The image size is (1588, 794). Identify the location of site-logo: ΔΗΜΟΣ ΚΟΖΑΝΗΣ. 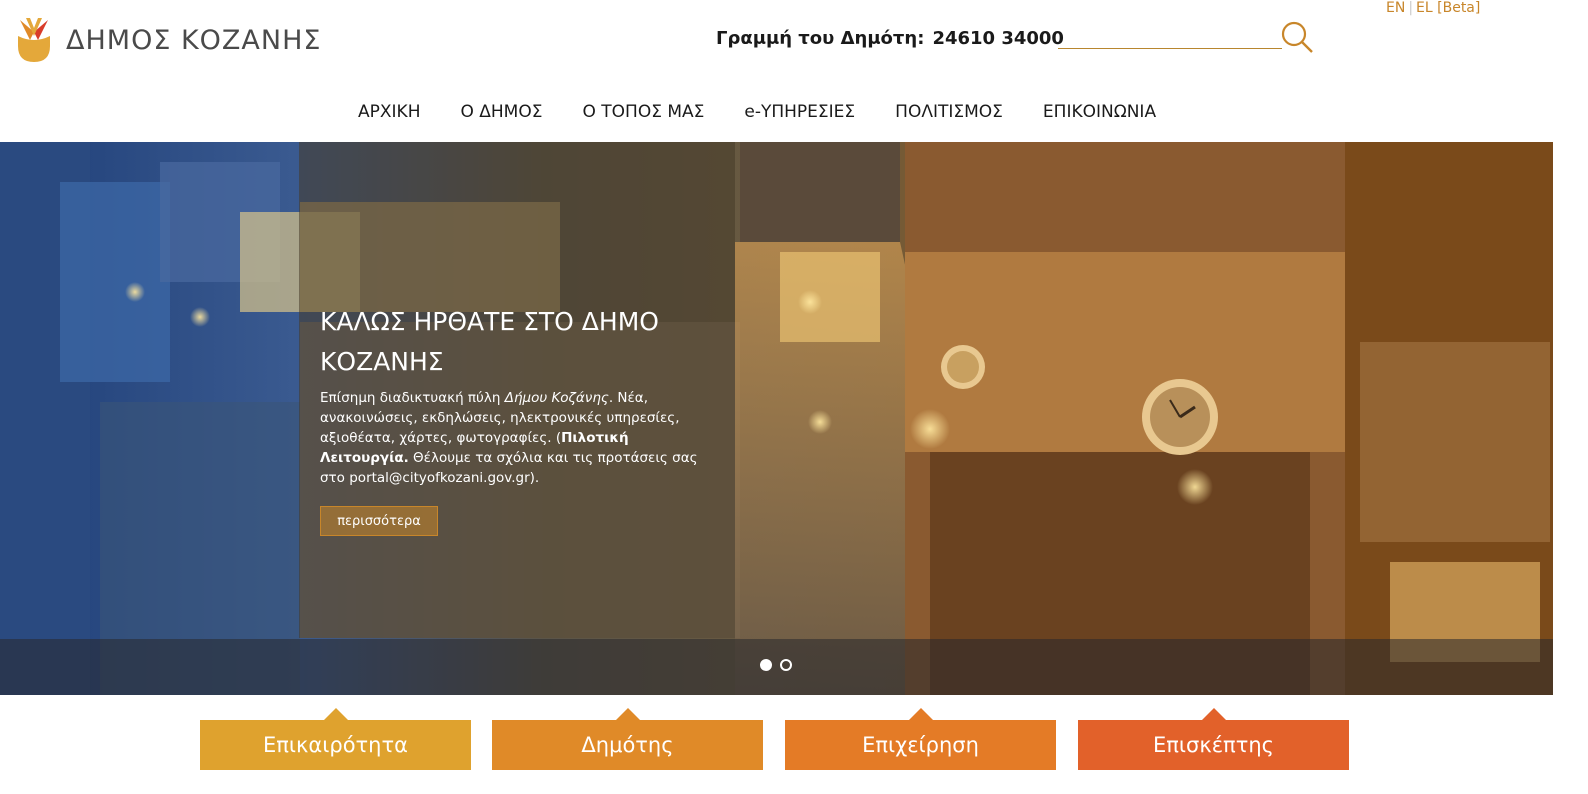
(168, 40).